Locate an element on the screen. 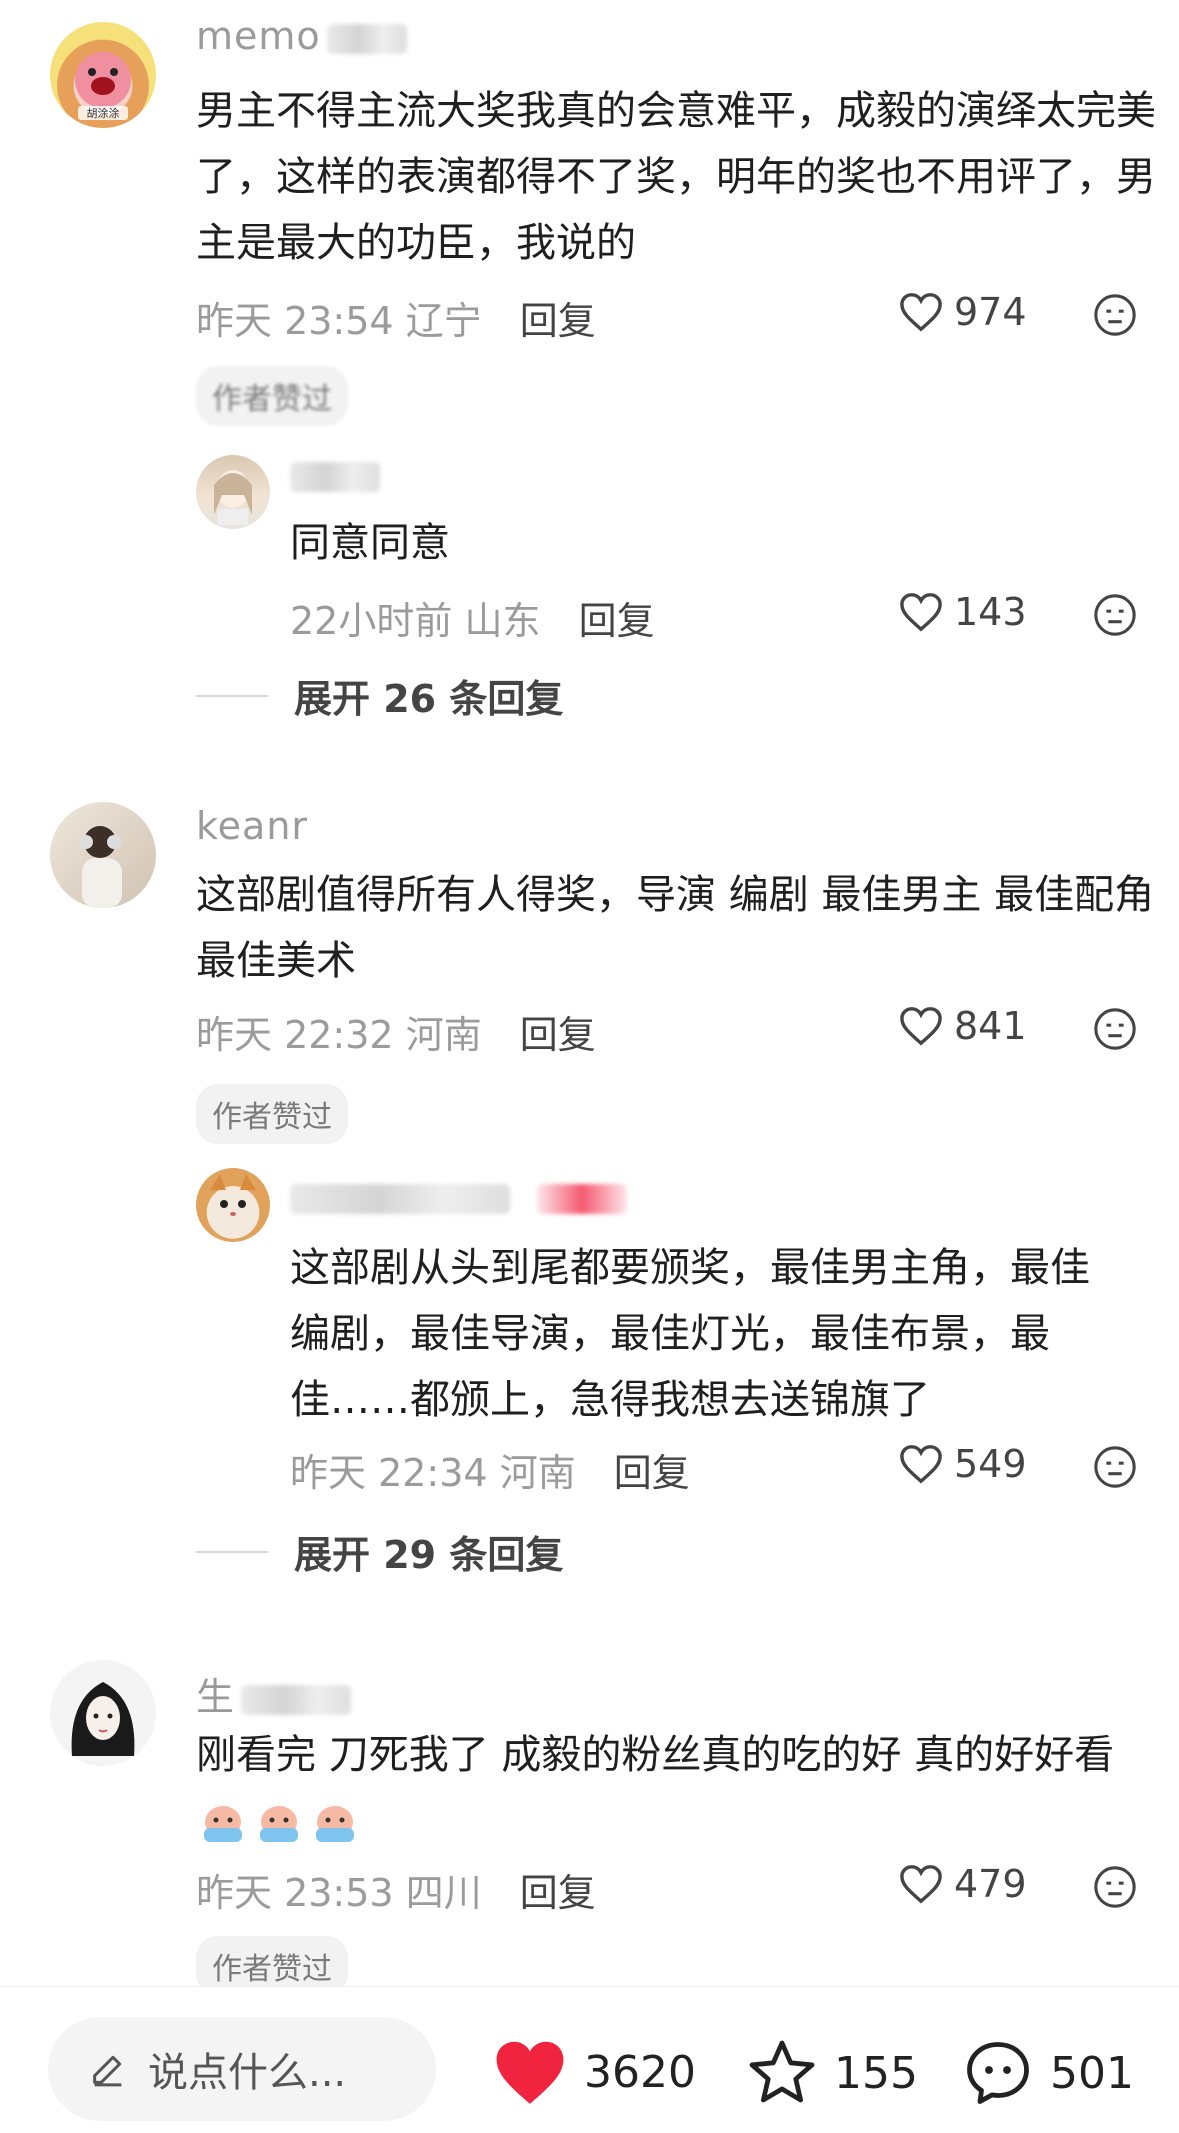 The height and width of the screenshot is (2133, 1179). heart-filled-icon is located at coordinates (530, 2072).